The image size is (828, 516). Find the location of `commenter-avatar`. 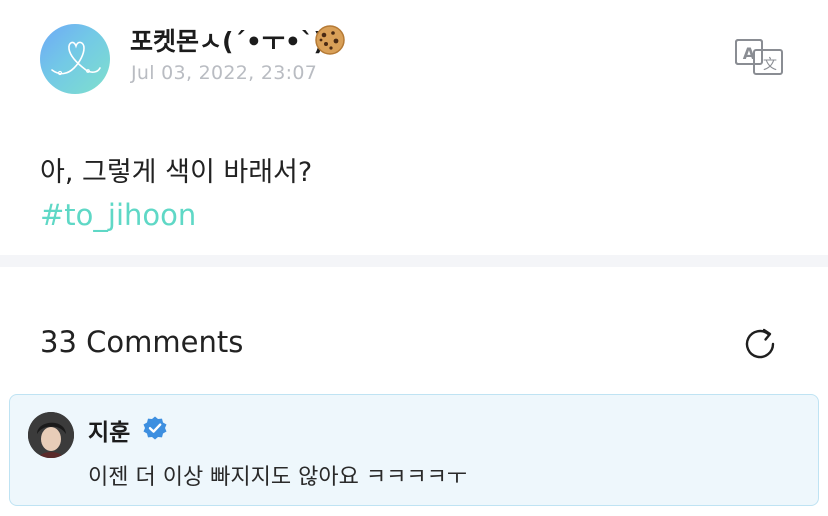

commenter-avatar is located at coordinates (51, 435).